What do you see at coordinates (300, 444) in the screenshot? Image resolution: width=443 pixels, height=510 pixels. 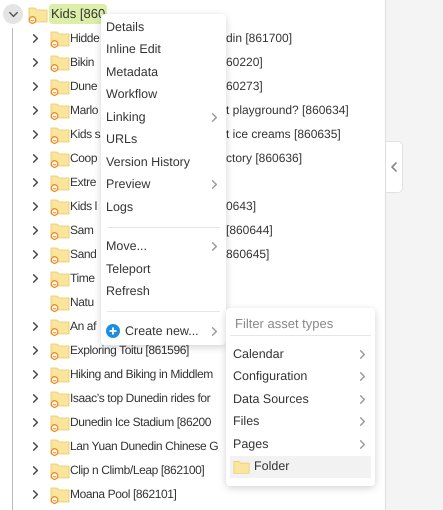 I see `menu-item: Pages` at bounding box center [300, 444].